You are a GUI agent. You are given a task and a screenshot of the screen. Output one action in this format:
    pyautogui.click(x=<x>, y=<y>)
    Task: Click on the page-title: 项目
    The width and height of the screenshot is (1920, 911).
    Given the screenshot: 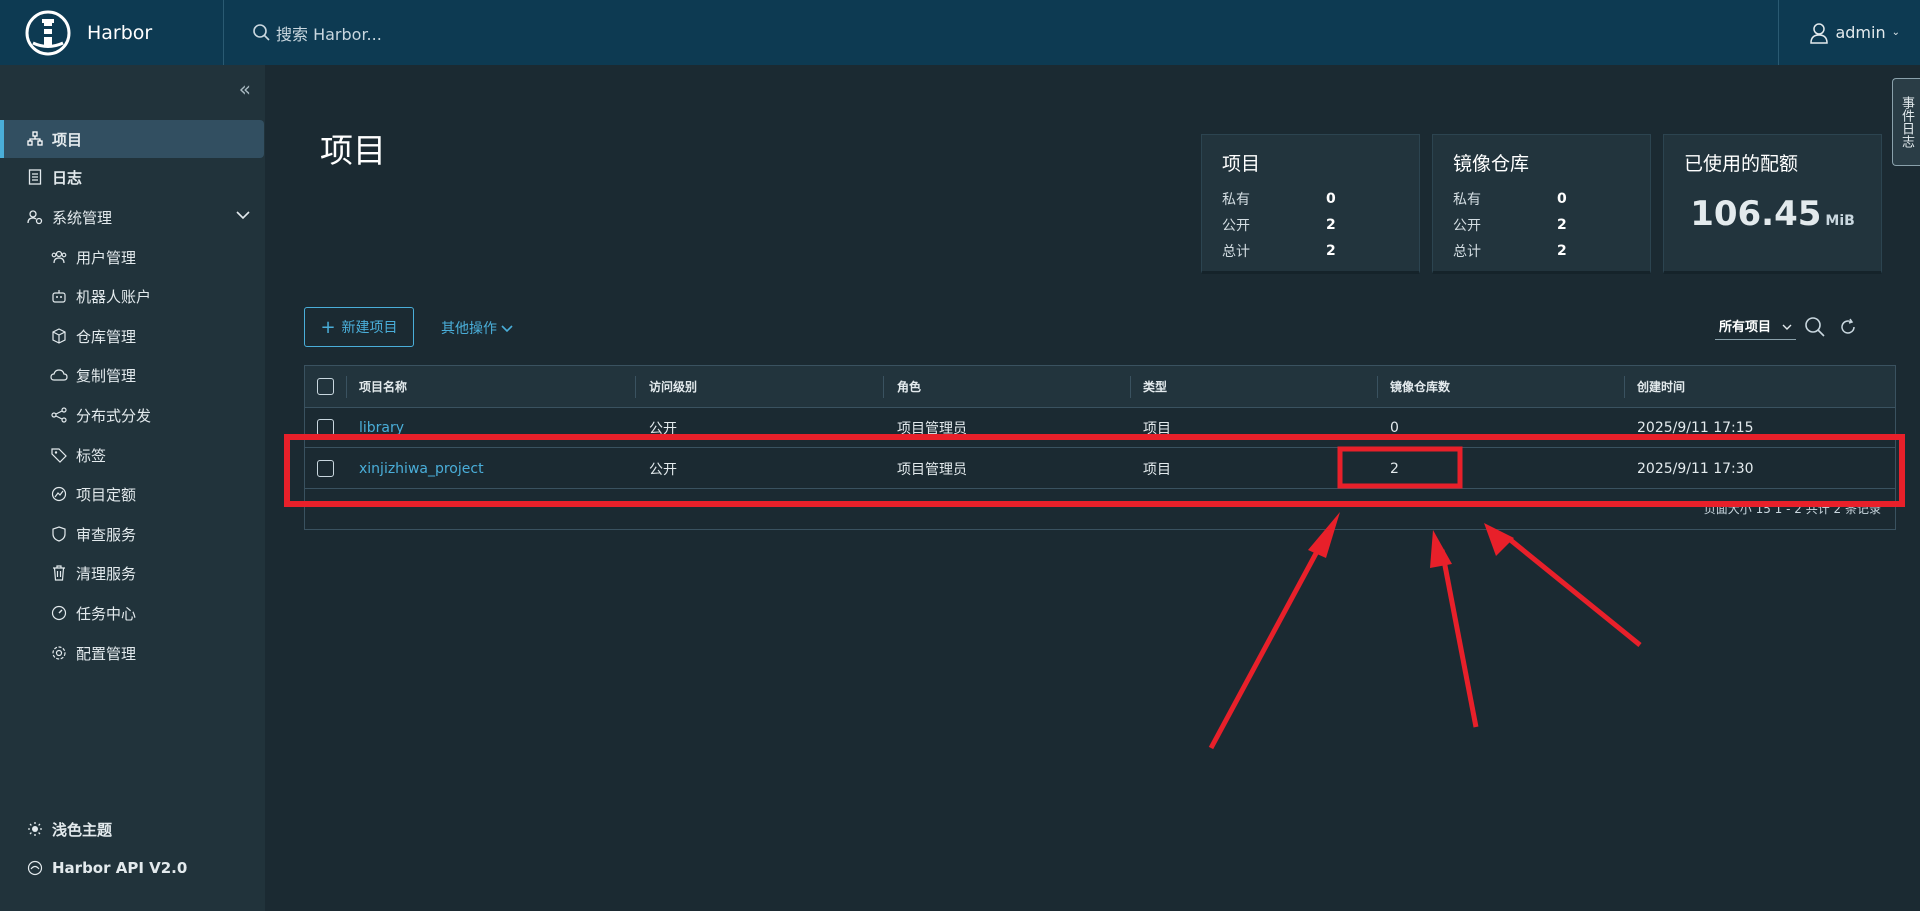 What is the action you would take?
    pyautogui.click(x=353, y=150)
    